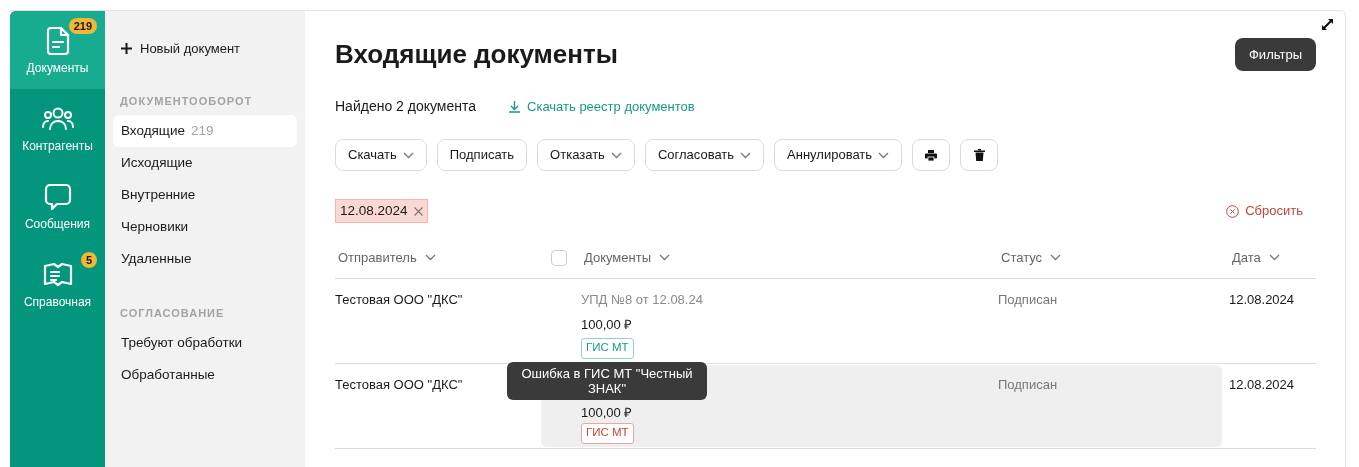 This screenshot has height=467, width=1359. Describe the element at coordinates (57, 41) in the screenshot. I see `document-icon` at that location.